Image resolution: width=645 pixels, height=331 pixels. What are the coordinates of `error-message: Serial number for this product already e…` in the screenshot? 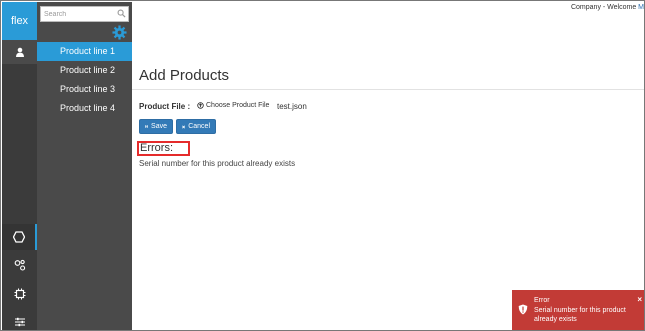 It's located at (217, 163).